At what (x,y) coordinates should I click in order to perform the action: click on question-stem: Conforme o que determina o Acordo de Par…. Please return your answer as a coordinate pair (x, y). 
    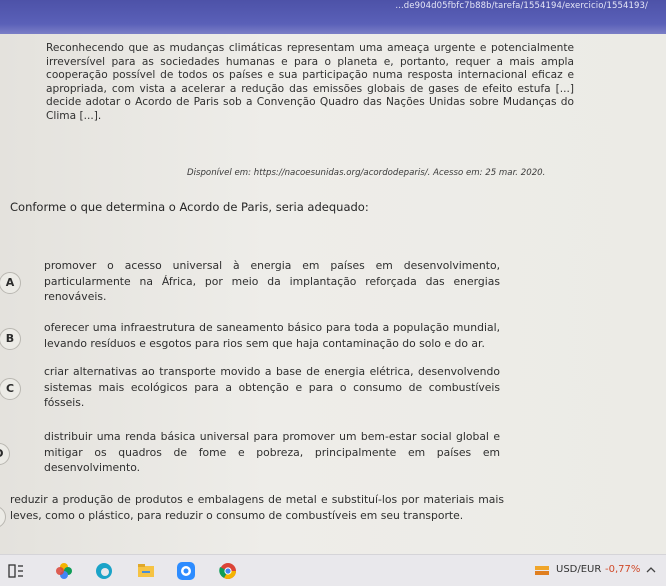
    Looking at the image, I should click on (189, 207).